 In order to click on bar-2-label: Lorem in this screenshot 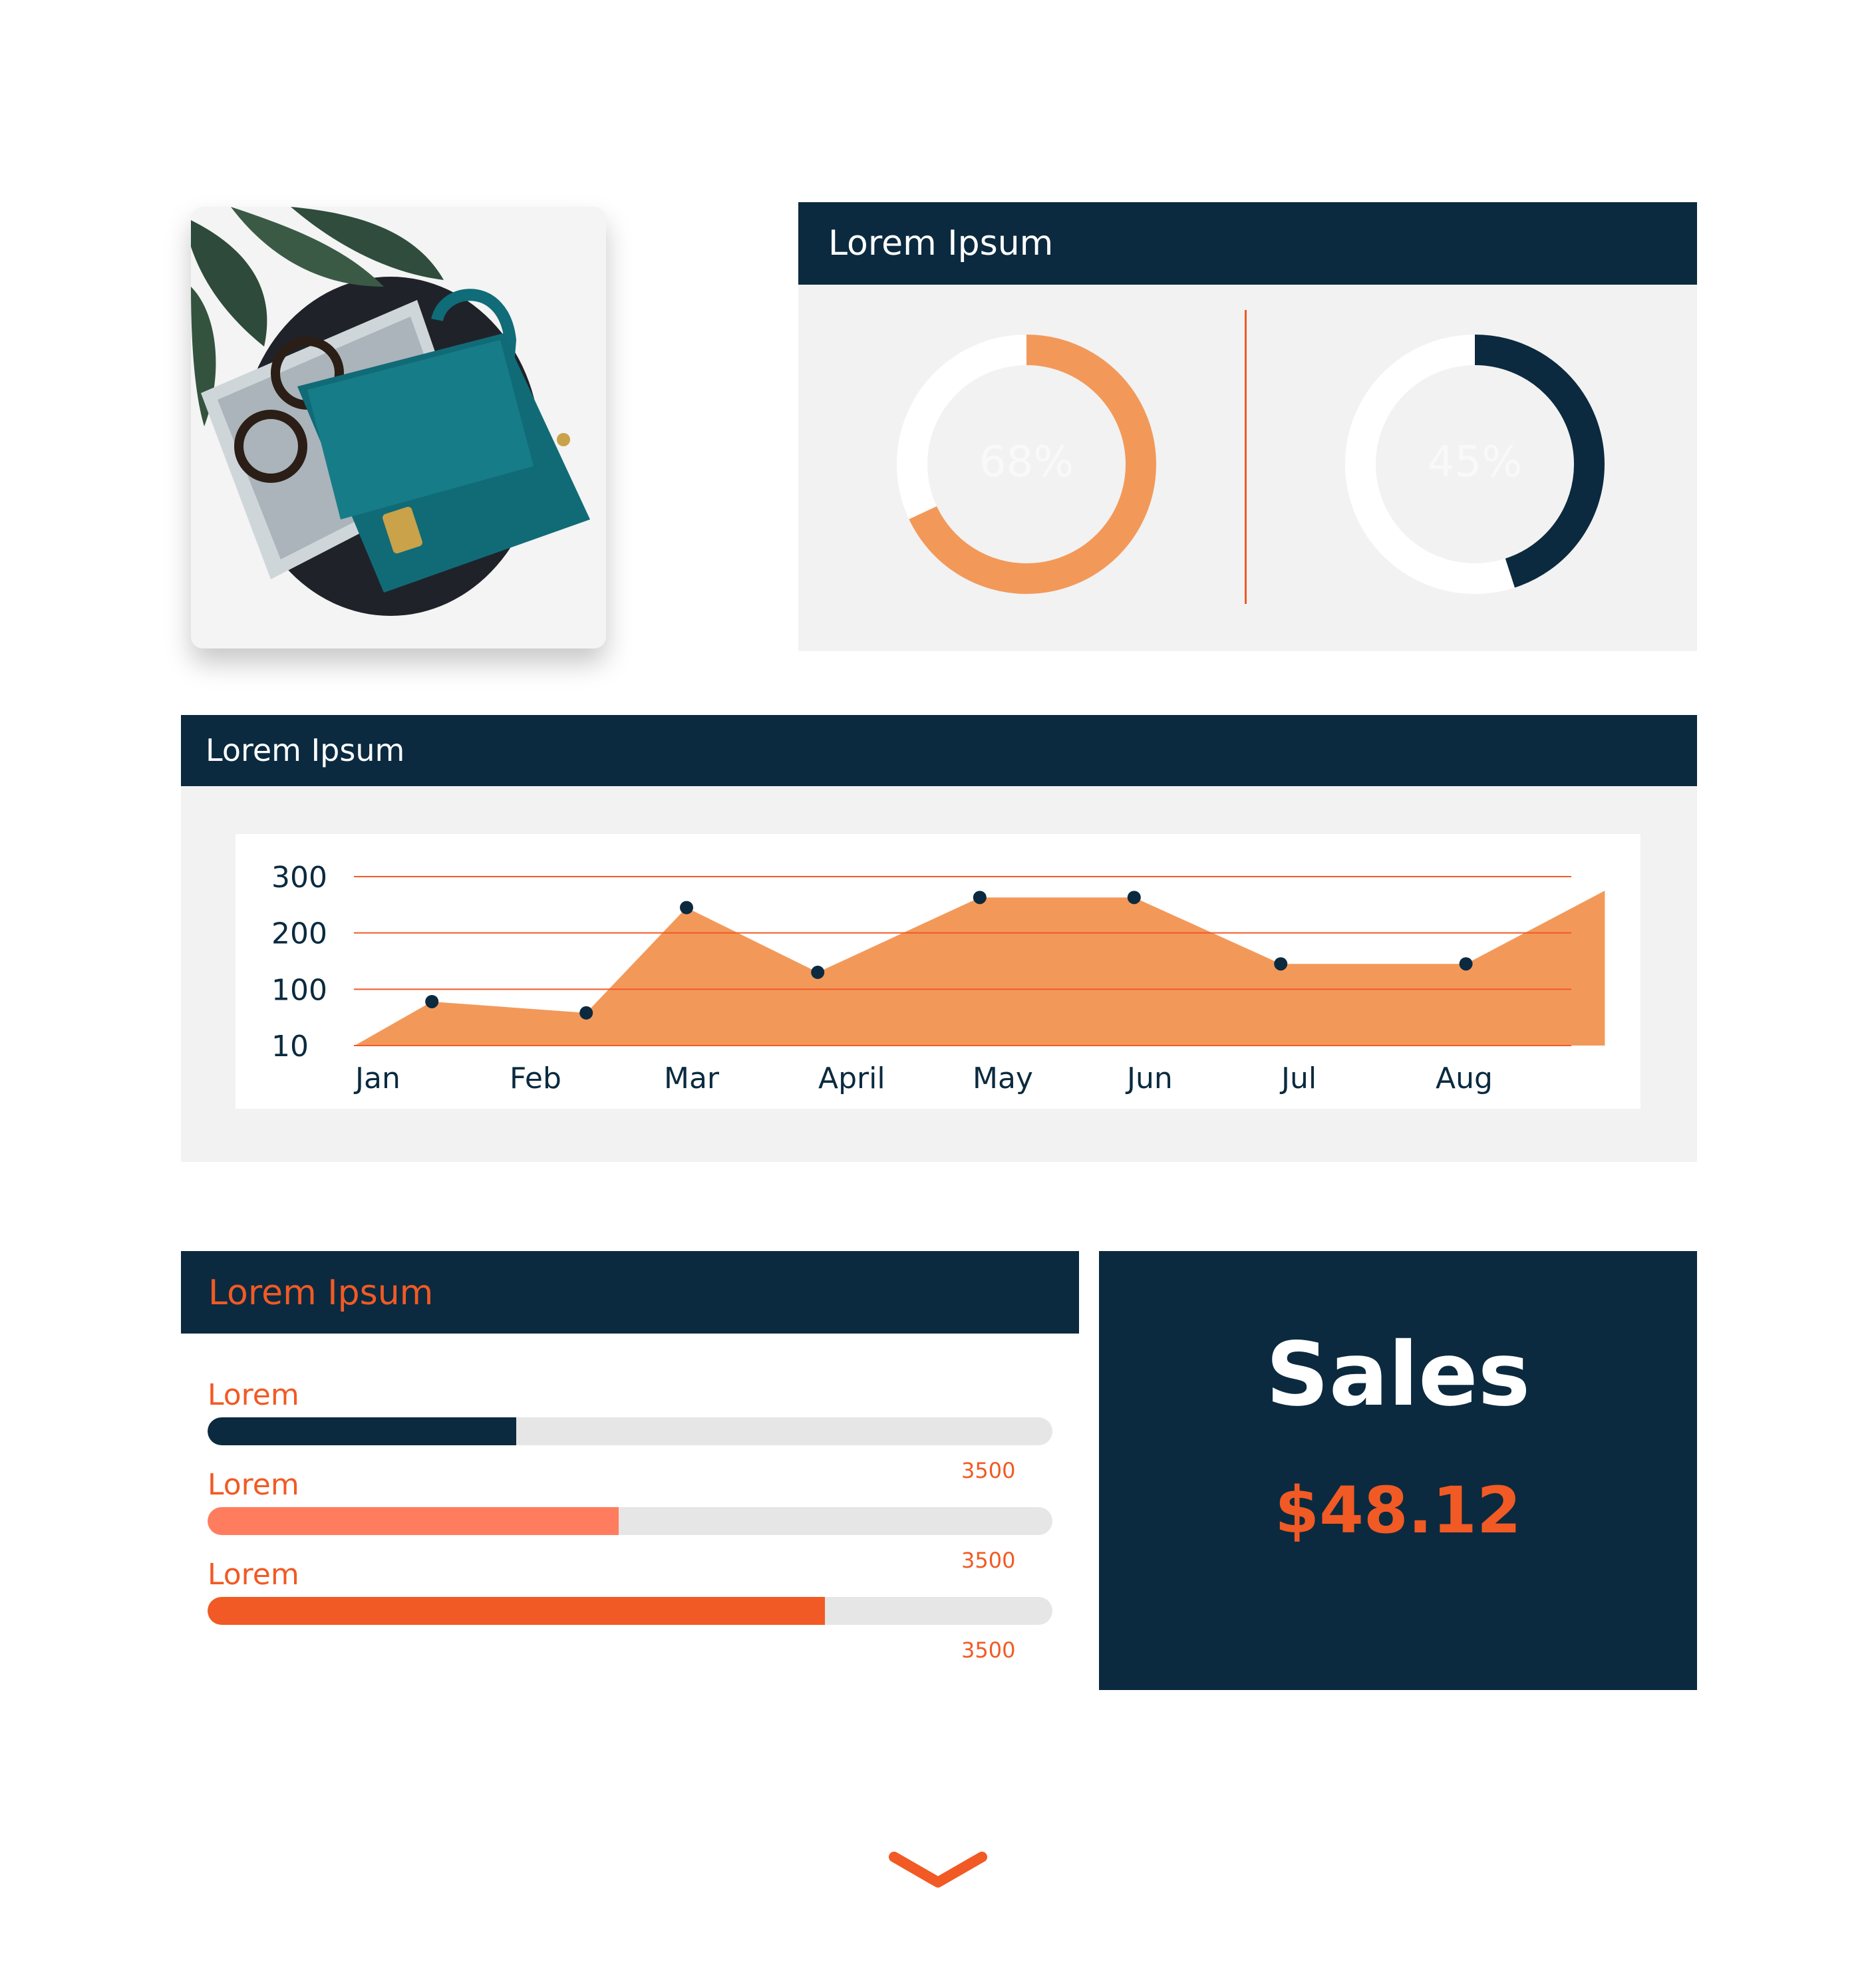, I will do `click(254, 1485)`.